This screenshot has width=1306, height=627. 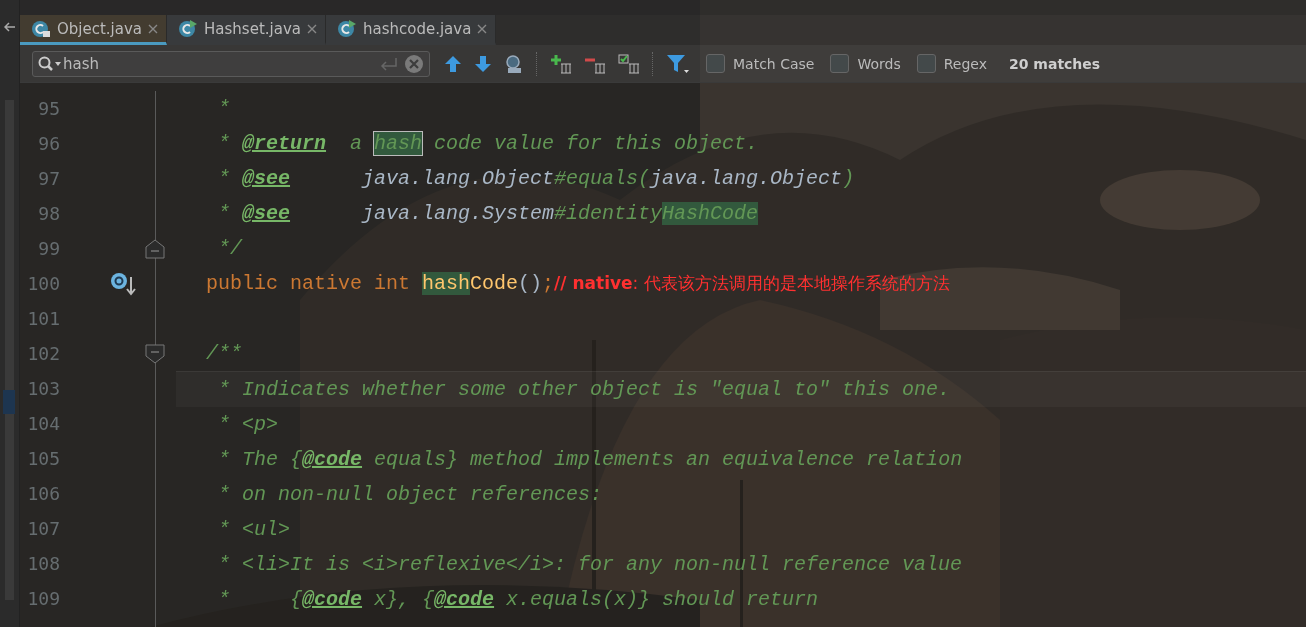 What do you see at coordinates (49, 144) in the screenshot?
I see `line-number: 96` at bounding box center [49, 144].